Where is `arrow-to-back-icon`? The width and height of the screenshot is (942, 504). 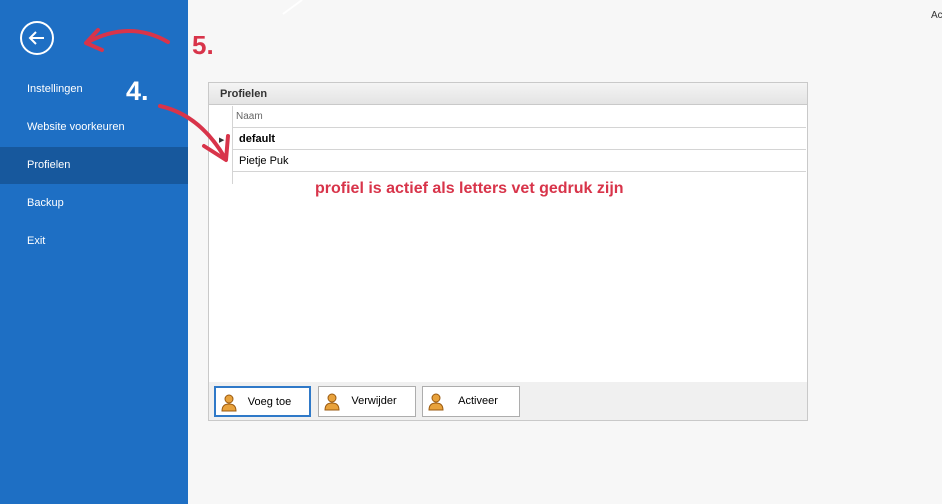
arrow-to-back-icon is located at coordinates (128, 36).